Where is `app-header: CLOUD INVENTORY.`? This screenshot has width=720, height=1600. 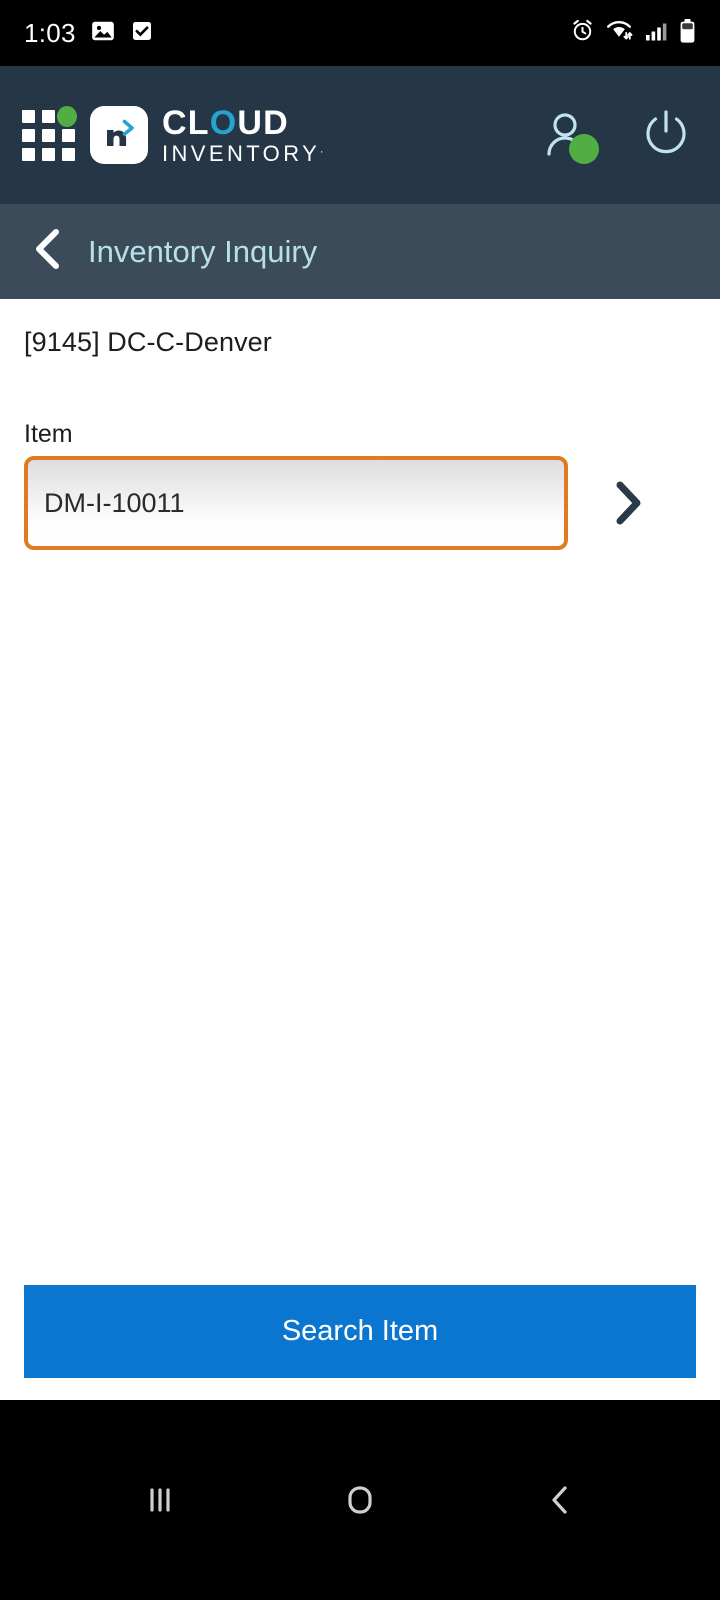 app-header: CLOUD INVENTORY. is located at coordinates (360, 135).